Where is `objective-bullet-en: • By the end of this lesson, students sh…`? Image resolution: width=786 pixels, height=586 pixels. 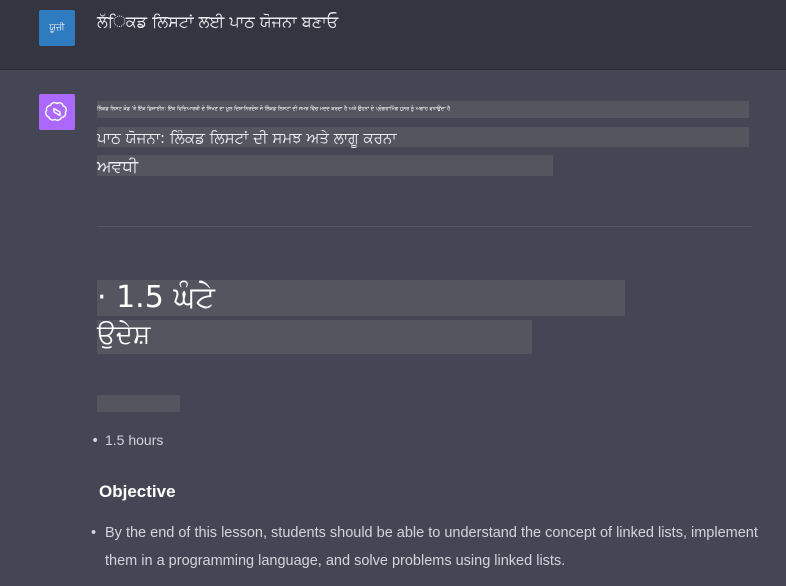
objective-bullet-en: • By the end of this lesson, students sh… is located at coordinates (431, 547).